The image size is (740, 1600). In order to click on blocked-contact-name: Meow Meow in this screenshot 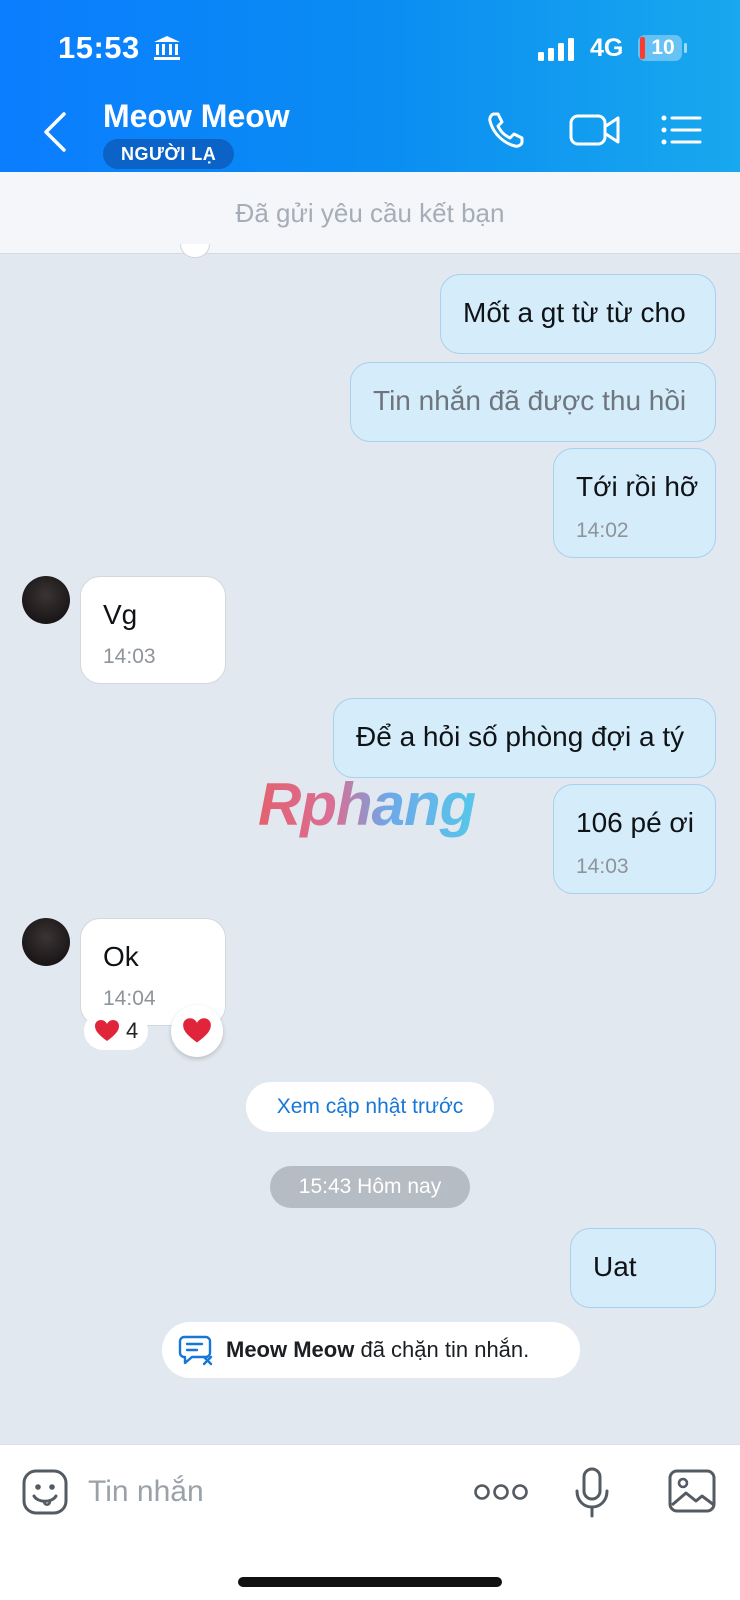, I will do `click(290, 1349)`.